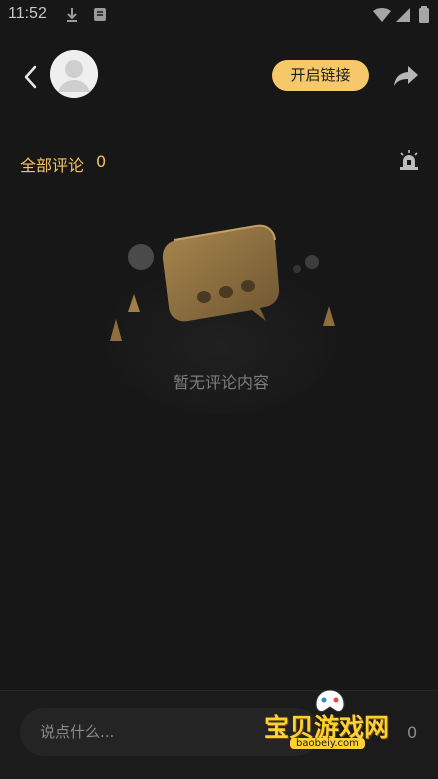 The image size is (438, 779). I want to click on wifi-icon, so click(382, 17).